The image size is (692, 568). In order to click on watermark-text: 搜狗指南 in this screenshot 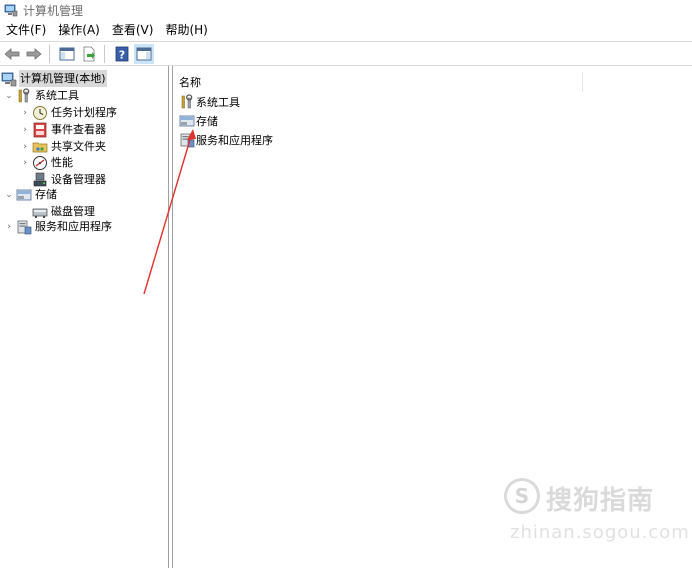, I will do `click(600, 501)`.